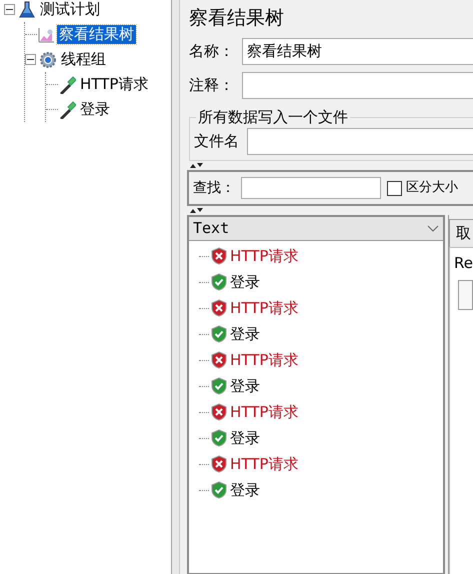 The width and height of the screenshot is (473, 574). I want to click on comment-label: 注释：, so click(211, 85).